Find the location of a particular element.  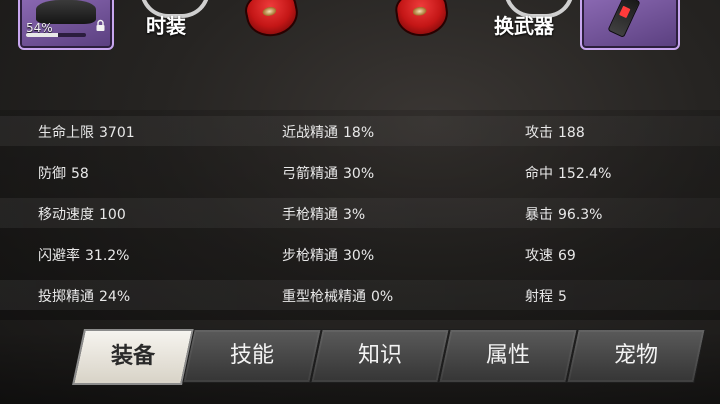

equipment-slot-right is located at coordinates (630, 25).